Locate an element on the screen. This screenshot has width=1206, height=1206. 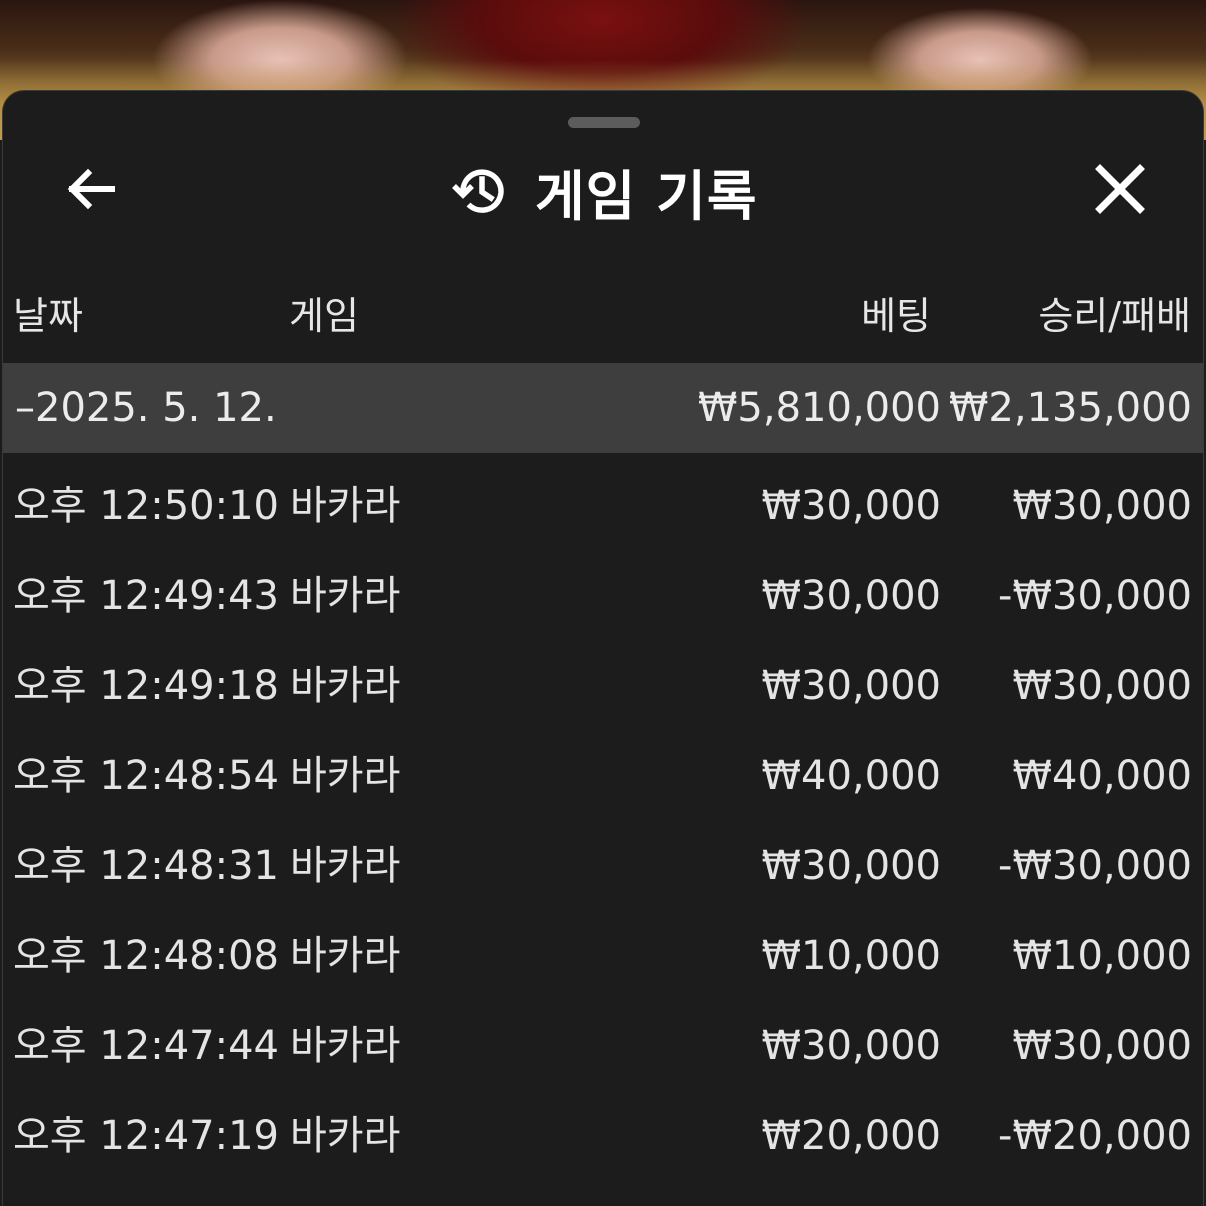
history-row: 오후 12:49:18 바카라 ₩30,000 ₩30,000 is located at coordinates (603, 686).